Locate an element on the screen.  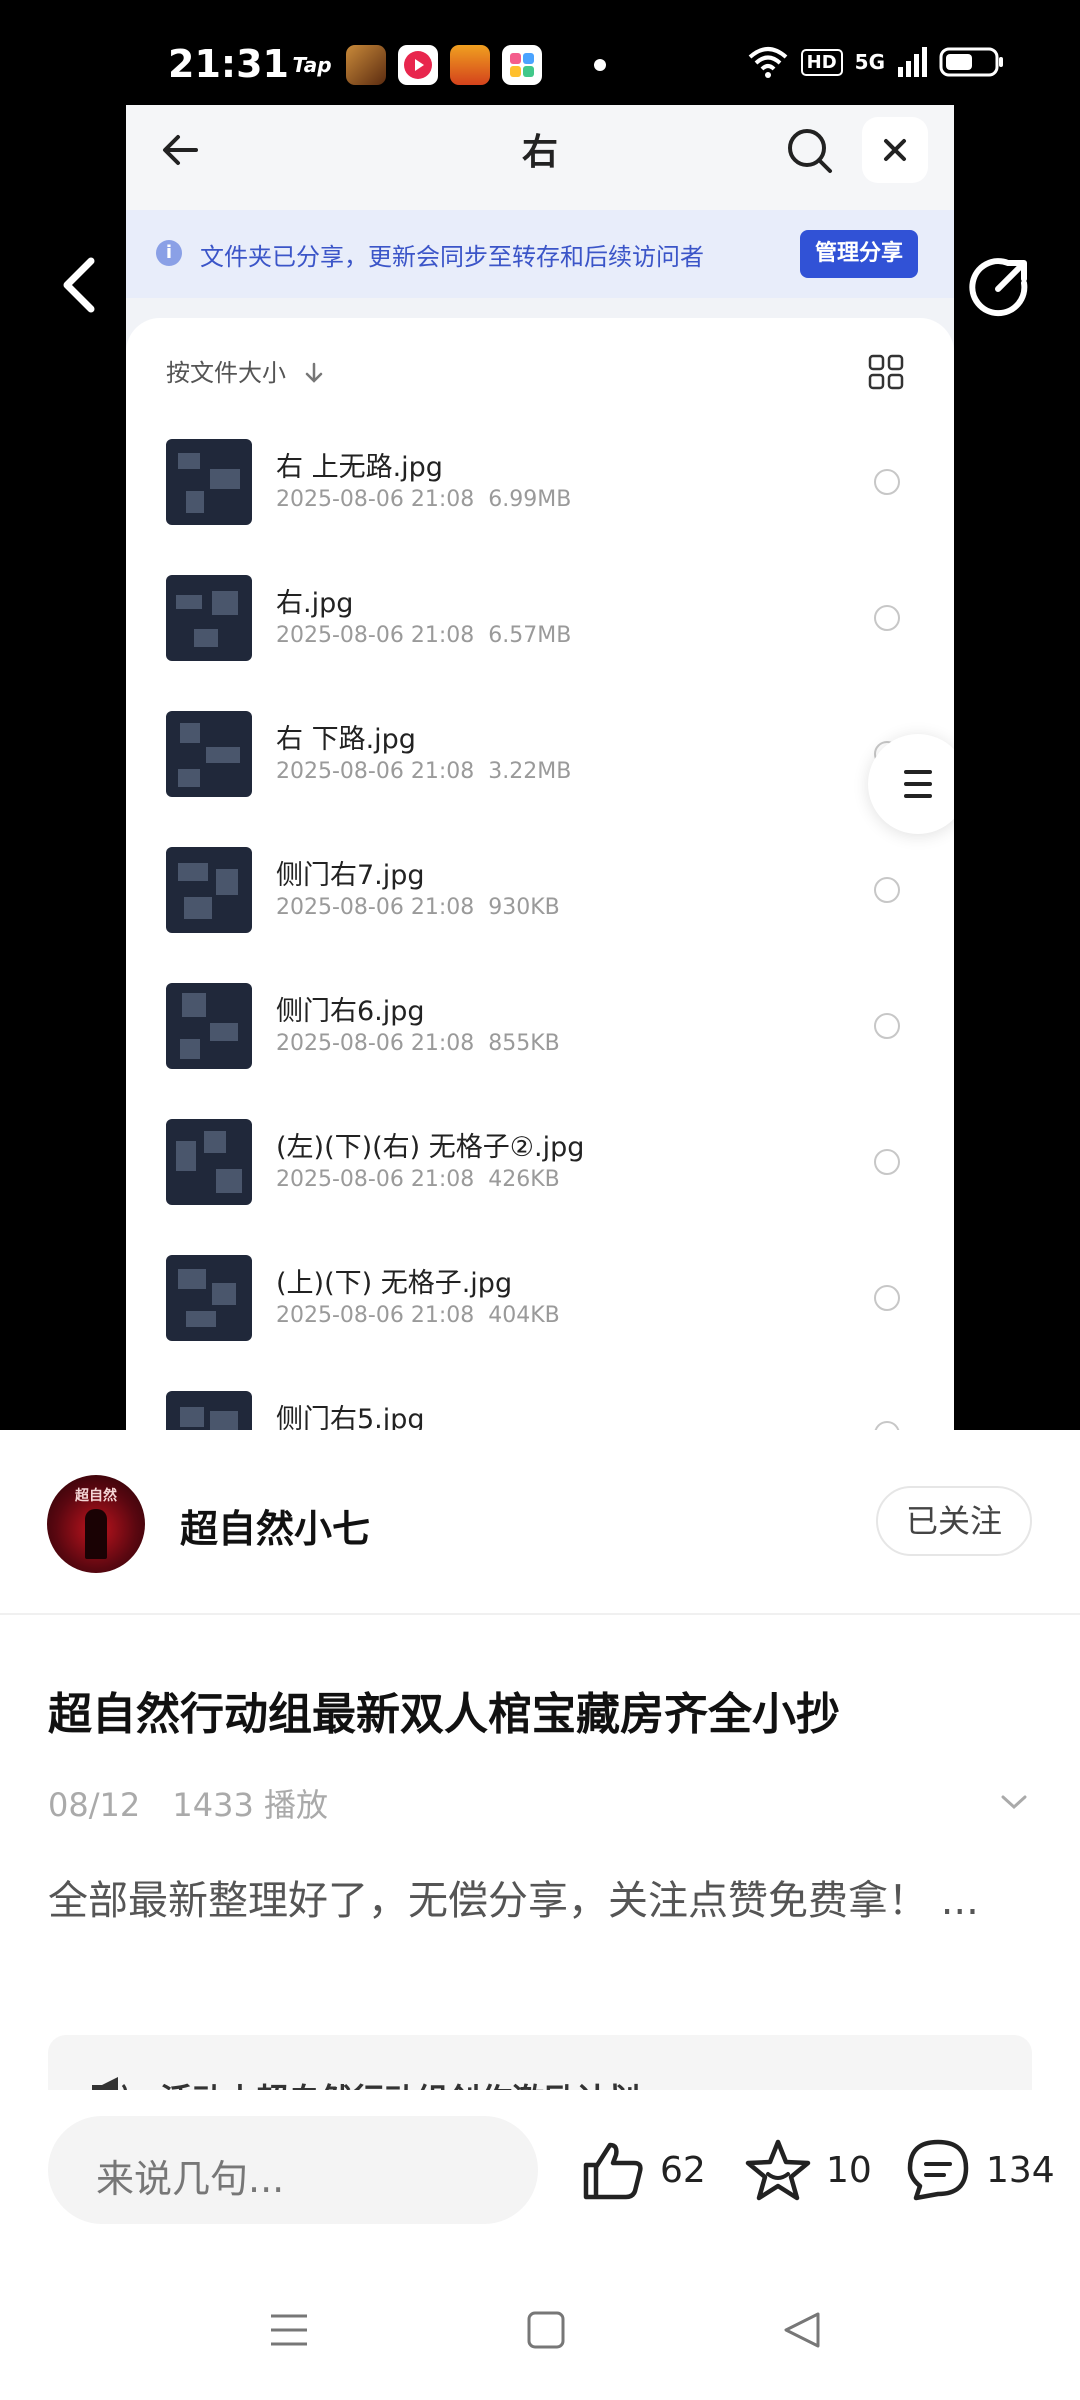
list-item: 侧门右6.jpg 2025-08-06 21:08 855KB is located at coordinates (546, 1043).